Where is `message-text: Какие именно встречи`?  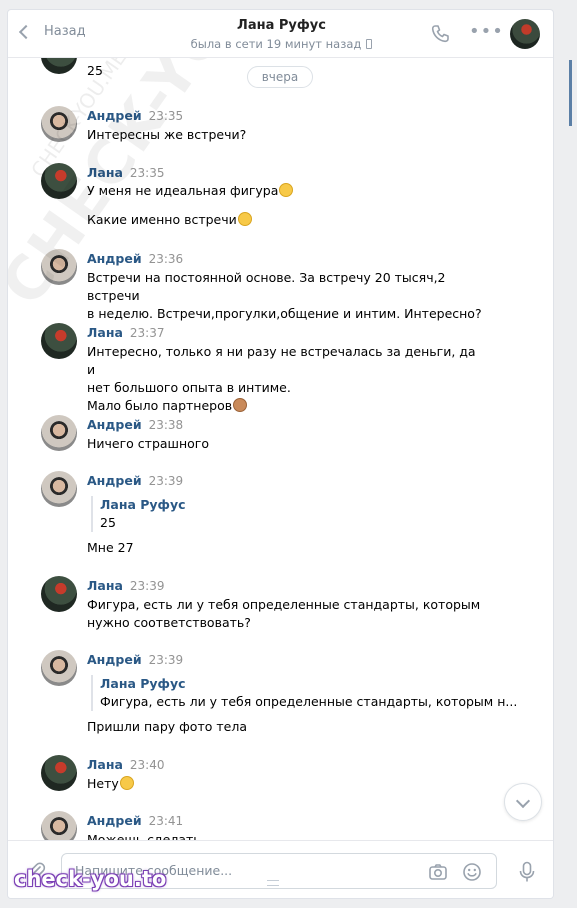 message-text: Какие именно встречи is located at coordinates (287, 220).